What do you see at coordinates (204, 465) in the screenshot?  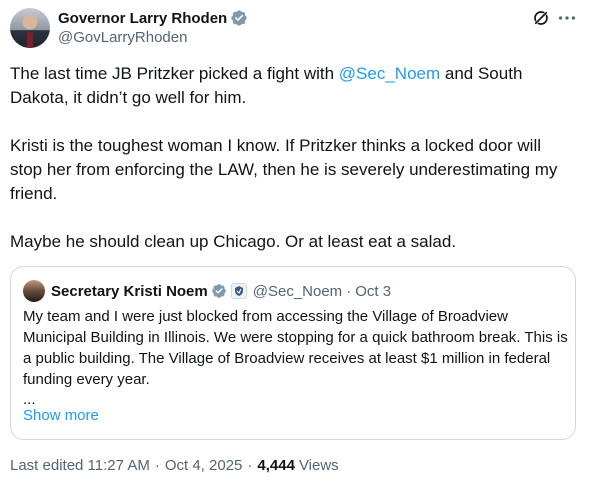 I see `tweet-date: Oct 4, 2025` at bounding box center [204, 465].